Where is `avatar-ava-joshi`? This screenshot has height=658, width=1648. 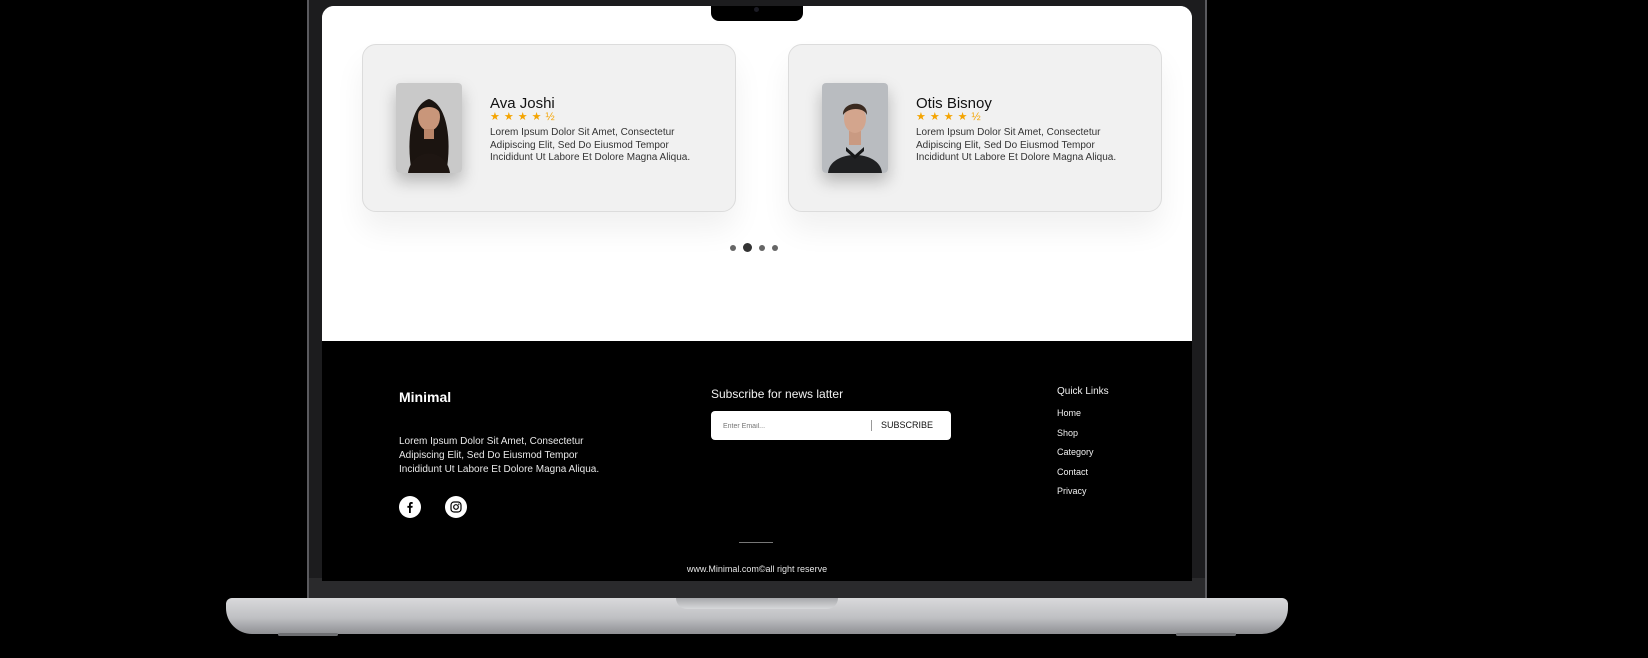
avatar-ava-joshi is located at coordinates (429, 128).